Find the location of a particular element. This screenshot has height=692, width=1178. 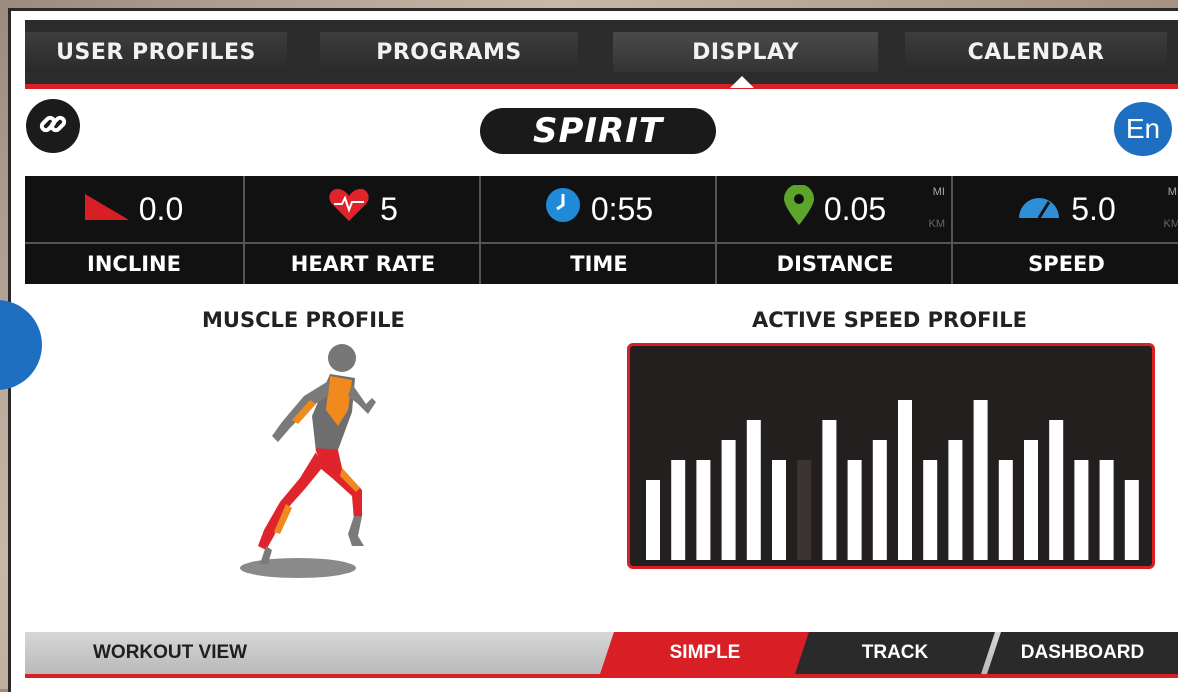

heart-icon is located at coordinates (349, 209).